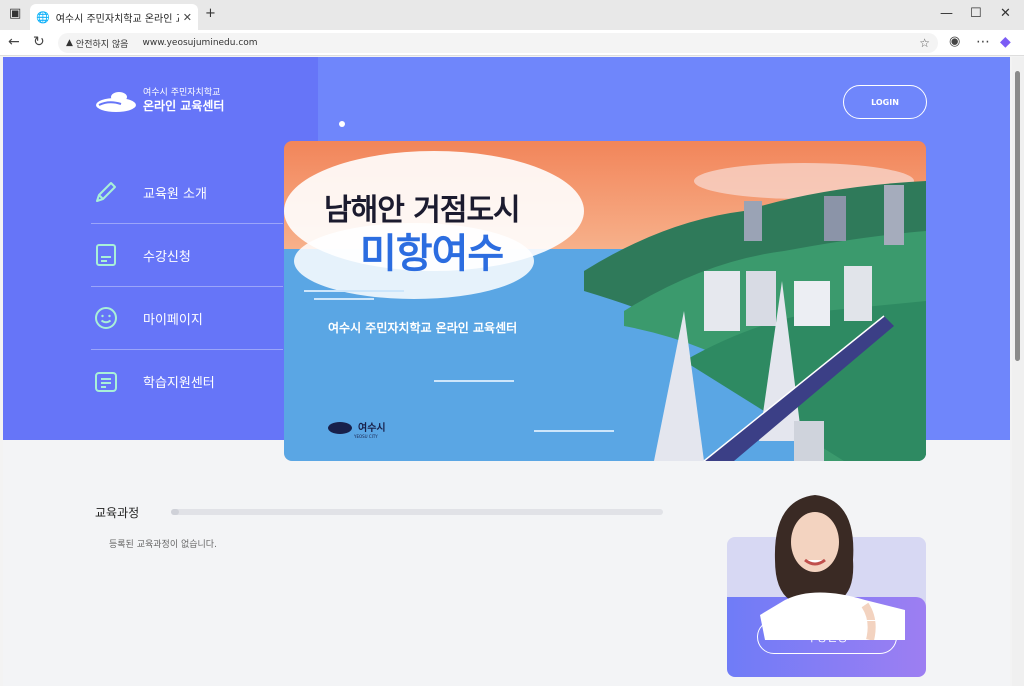 This screenshot has width=1024, height=686. I want to click on menu-item-label: 교육원 소개, so click(175, 194).